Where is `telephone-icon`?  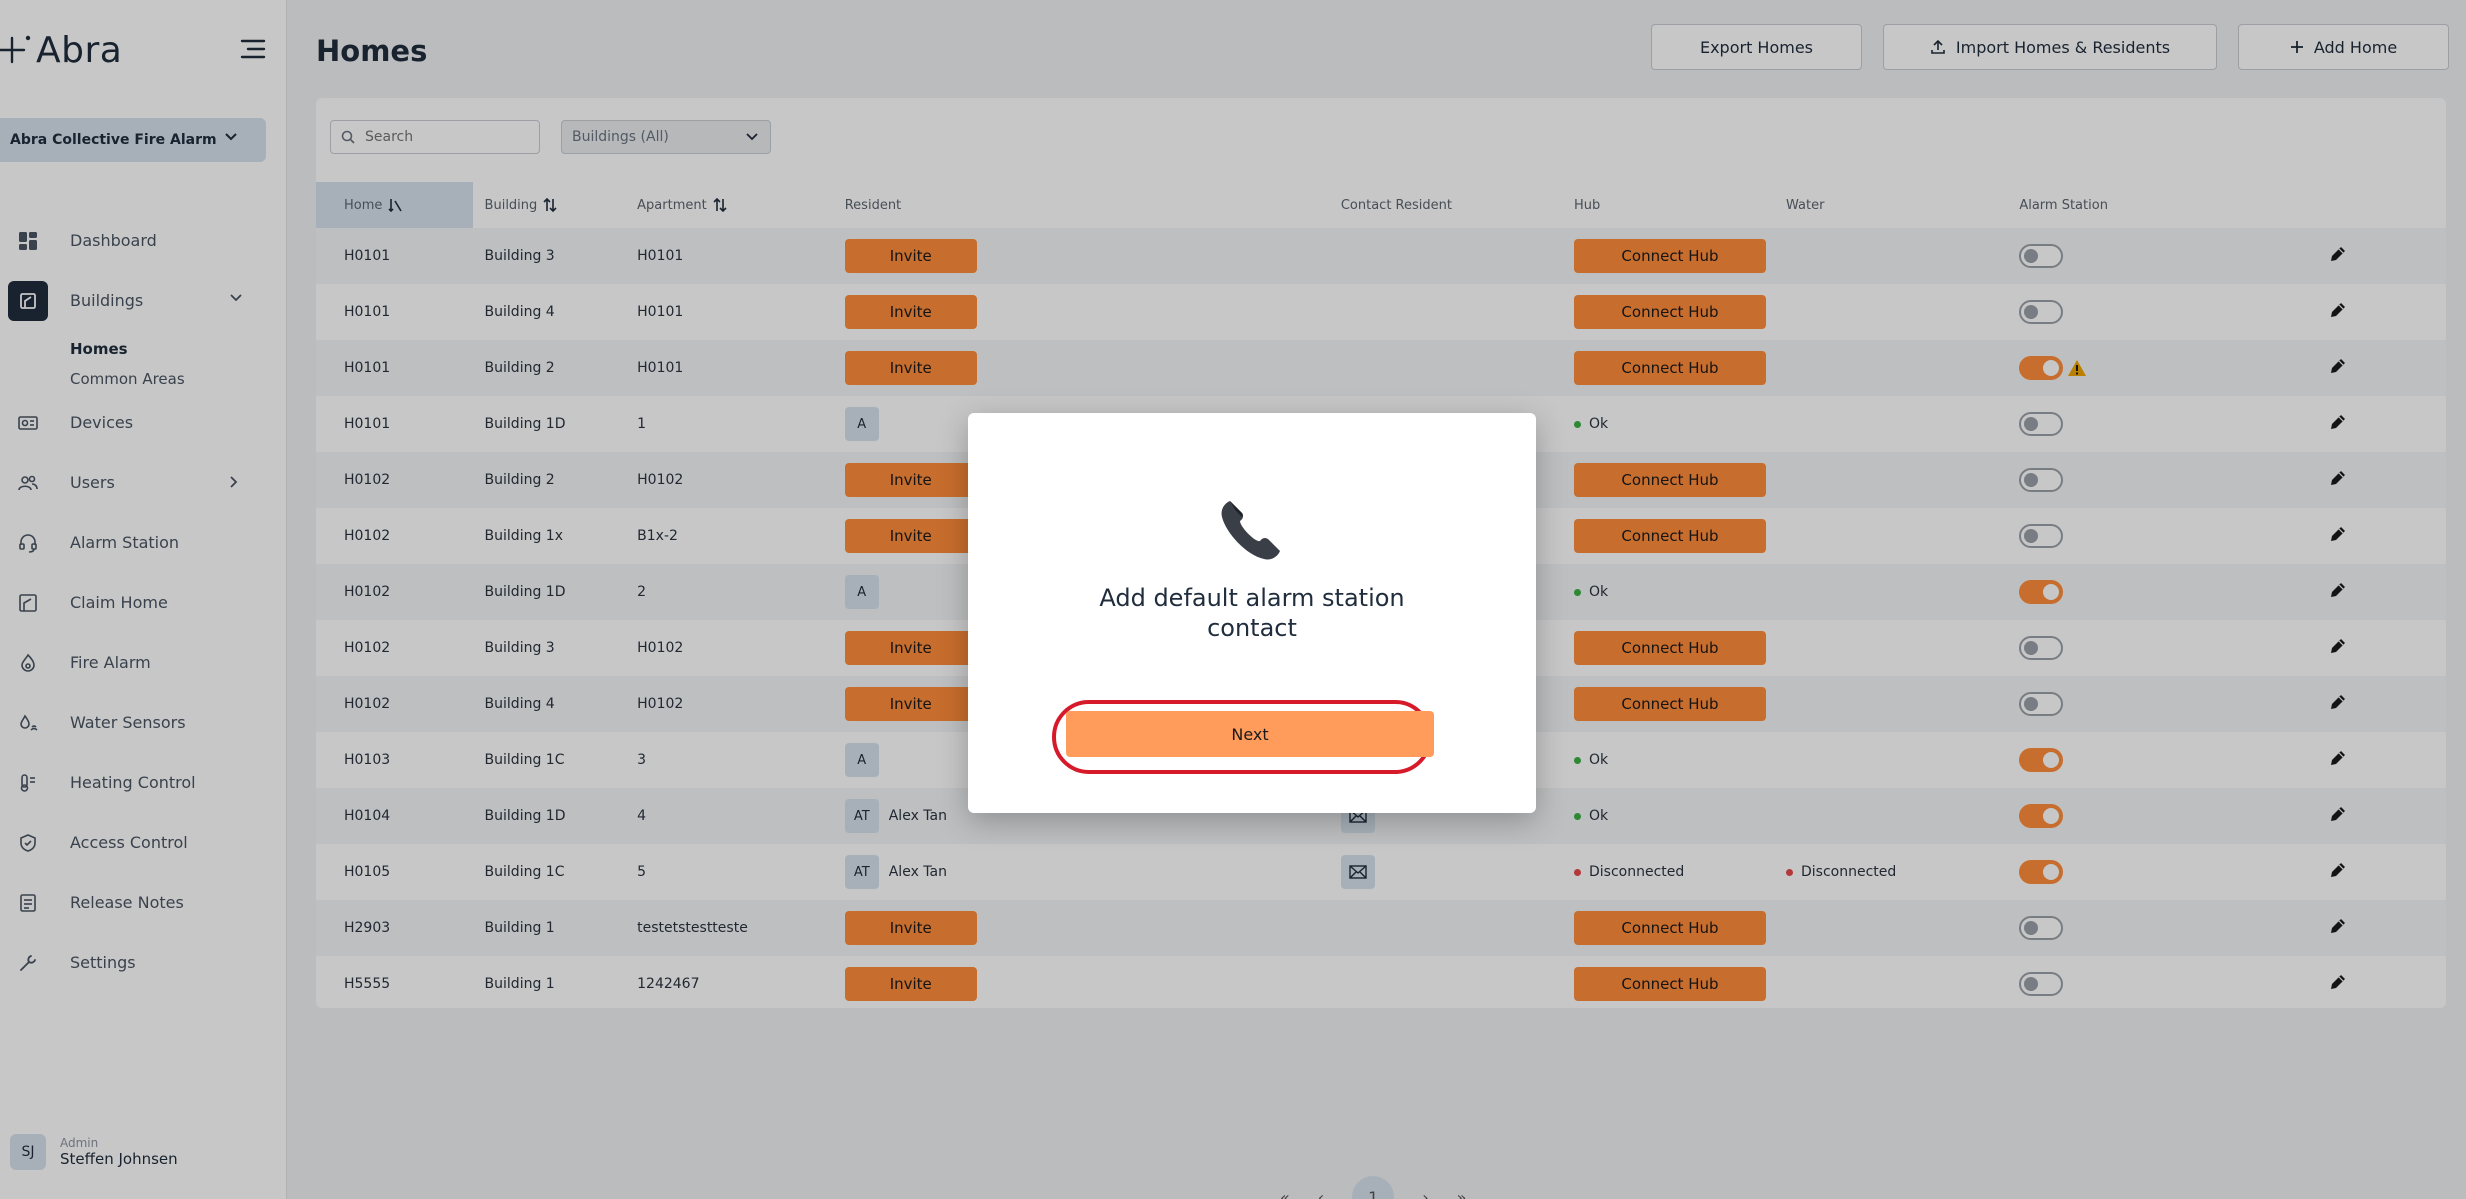
telephone-icon is located at coordinates (1252, 529).